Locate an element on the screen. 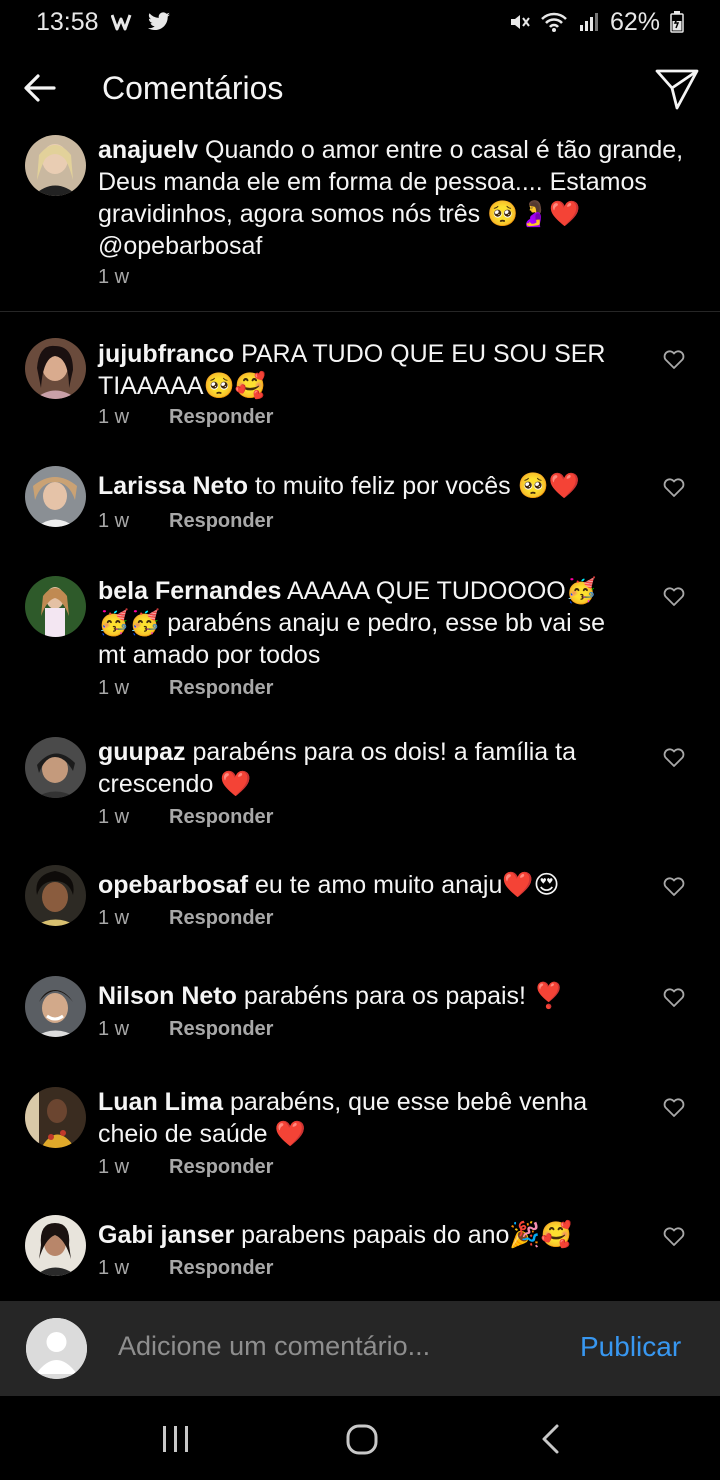  comment-input is located at coordinates (338, 1346).